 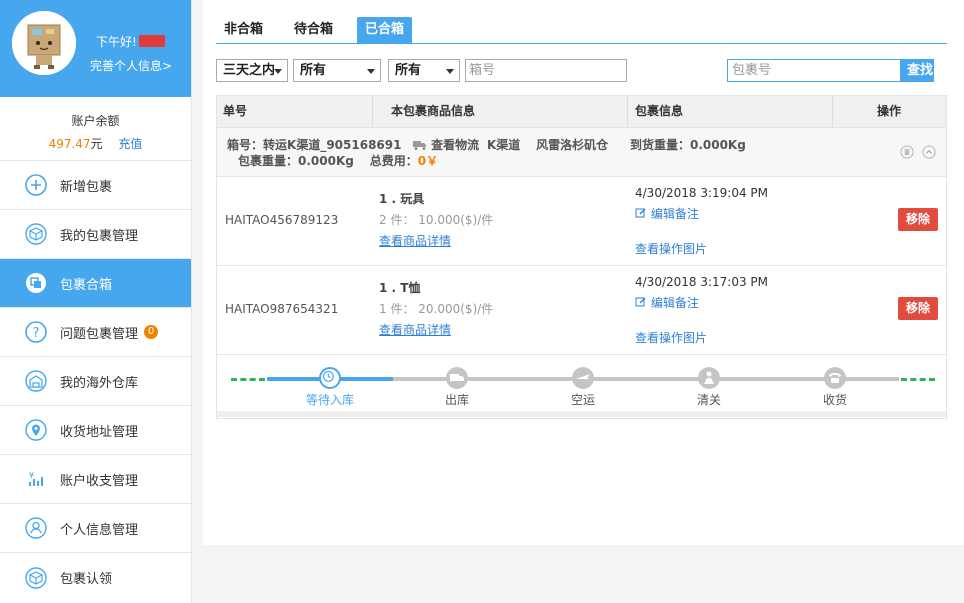 What do you see at coordinates (69, 144) in the screenshot?
I see `balance-amount: 497.47` at bounding box center [69, 144].